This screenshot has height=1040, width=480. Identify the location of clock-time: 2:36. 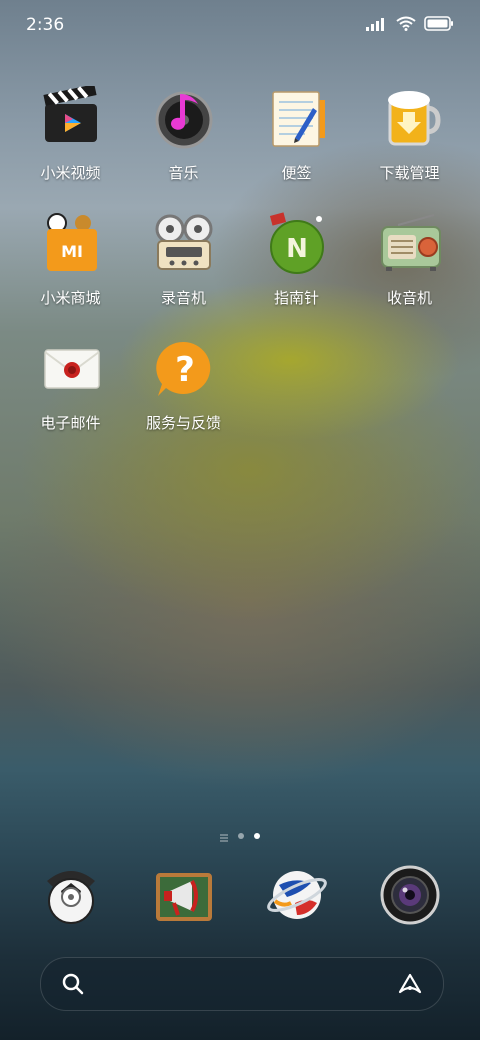
(45, 25).